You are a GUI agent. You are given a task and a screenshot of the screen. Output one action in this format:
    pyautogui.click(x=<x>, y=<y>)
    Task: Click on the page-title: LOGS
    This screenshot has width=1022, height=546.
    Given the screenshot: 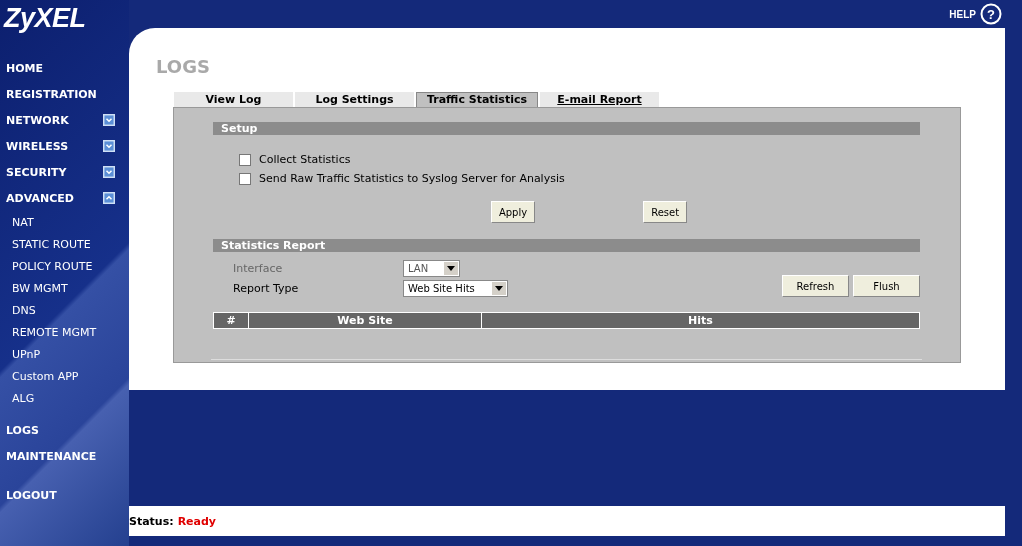 What is the action you would take?
    pyautogui.click(x=183, y=67)
    